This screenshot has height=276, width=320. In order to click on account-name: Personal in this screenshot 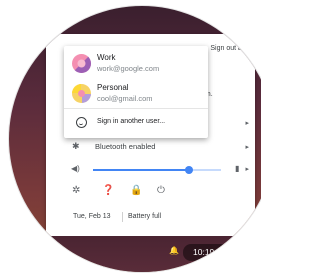, I will do `click(113, 87)`.